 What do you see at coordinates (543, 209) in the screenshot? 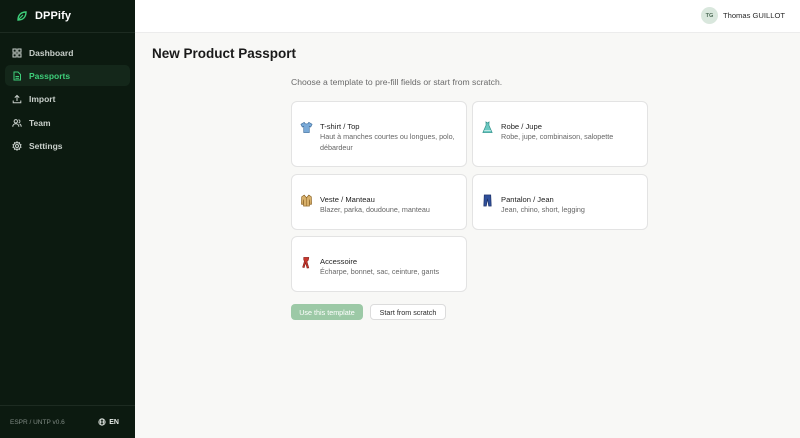
I see `template-description: Jean, chino, short, legging` at bounding box center [543, 209].